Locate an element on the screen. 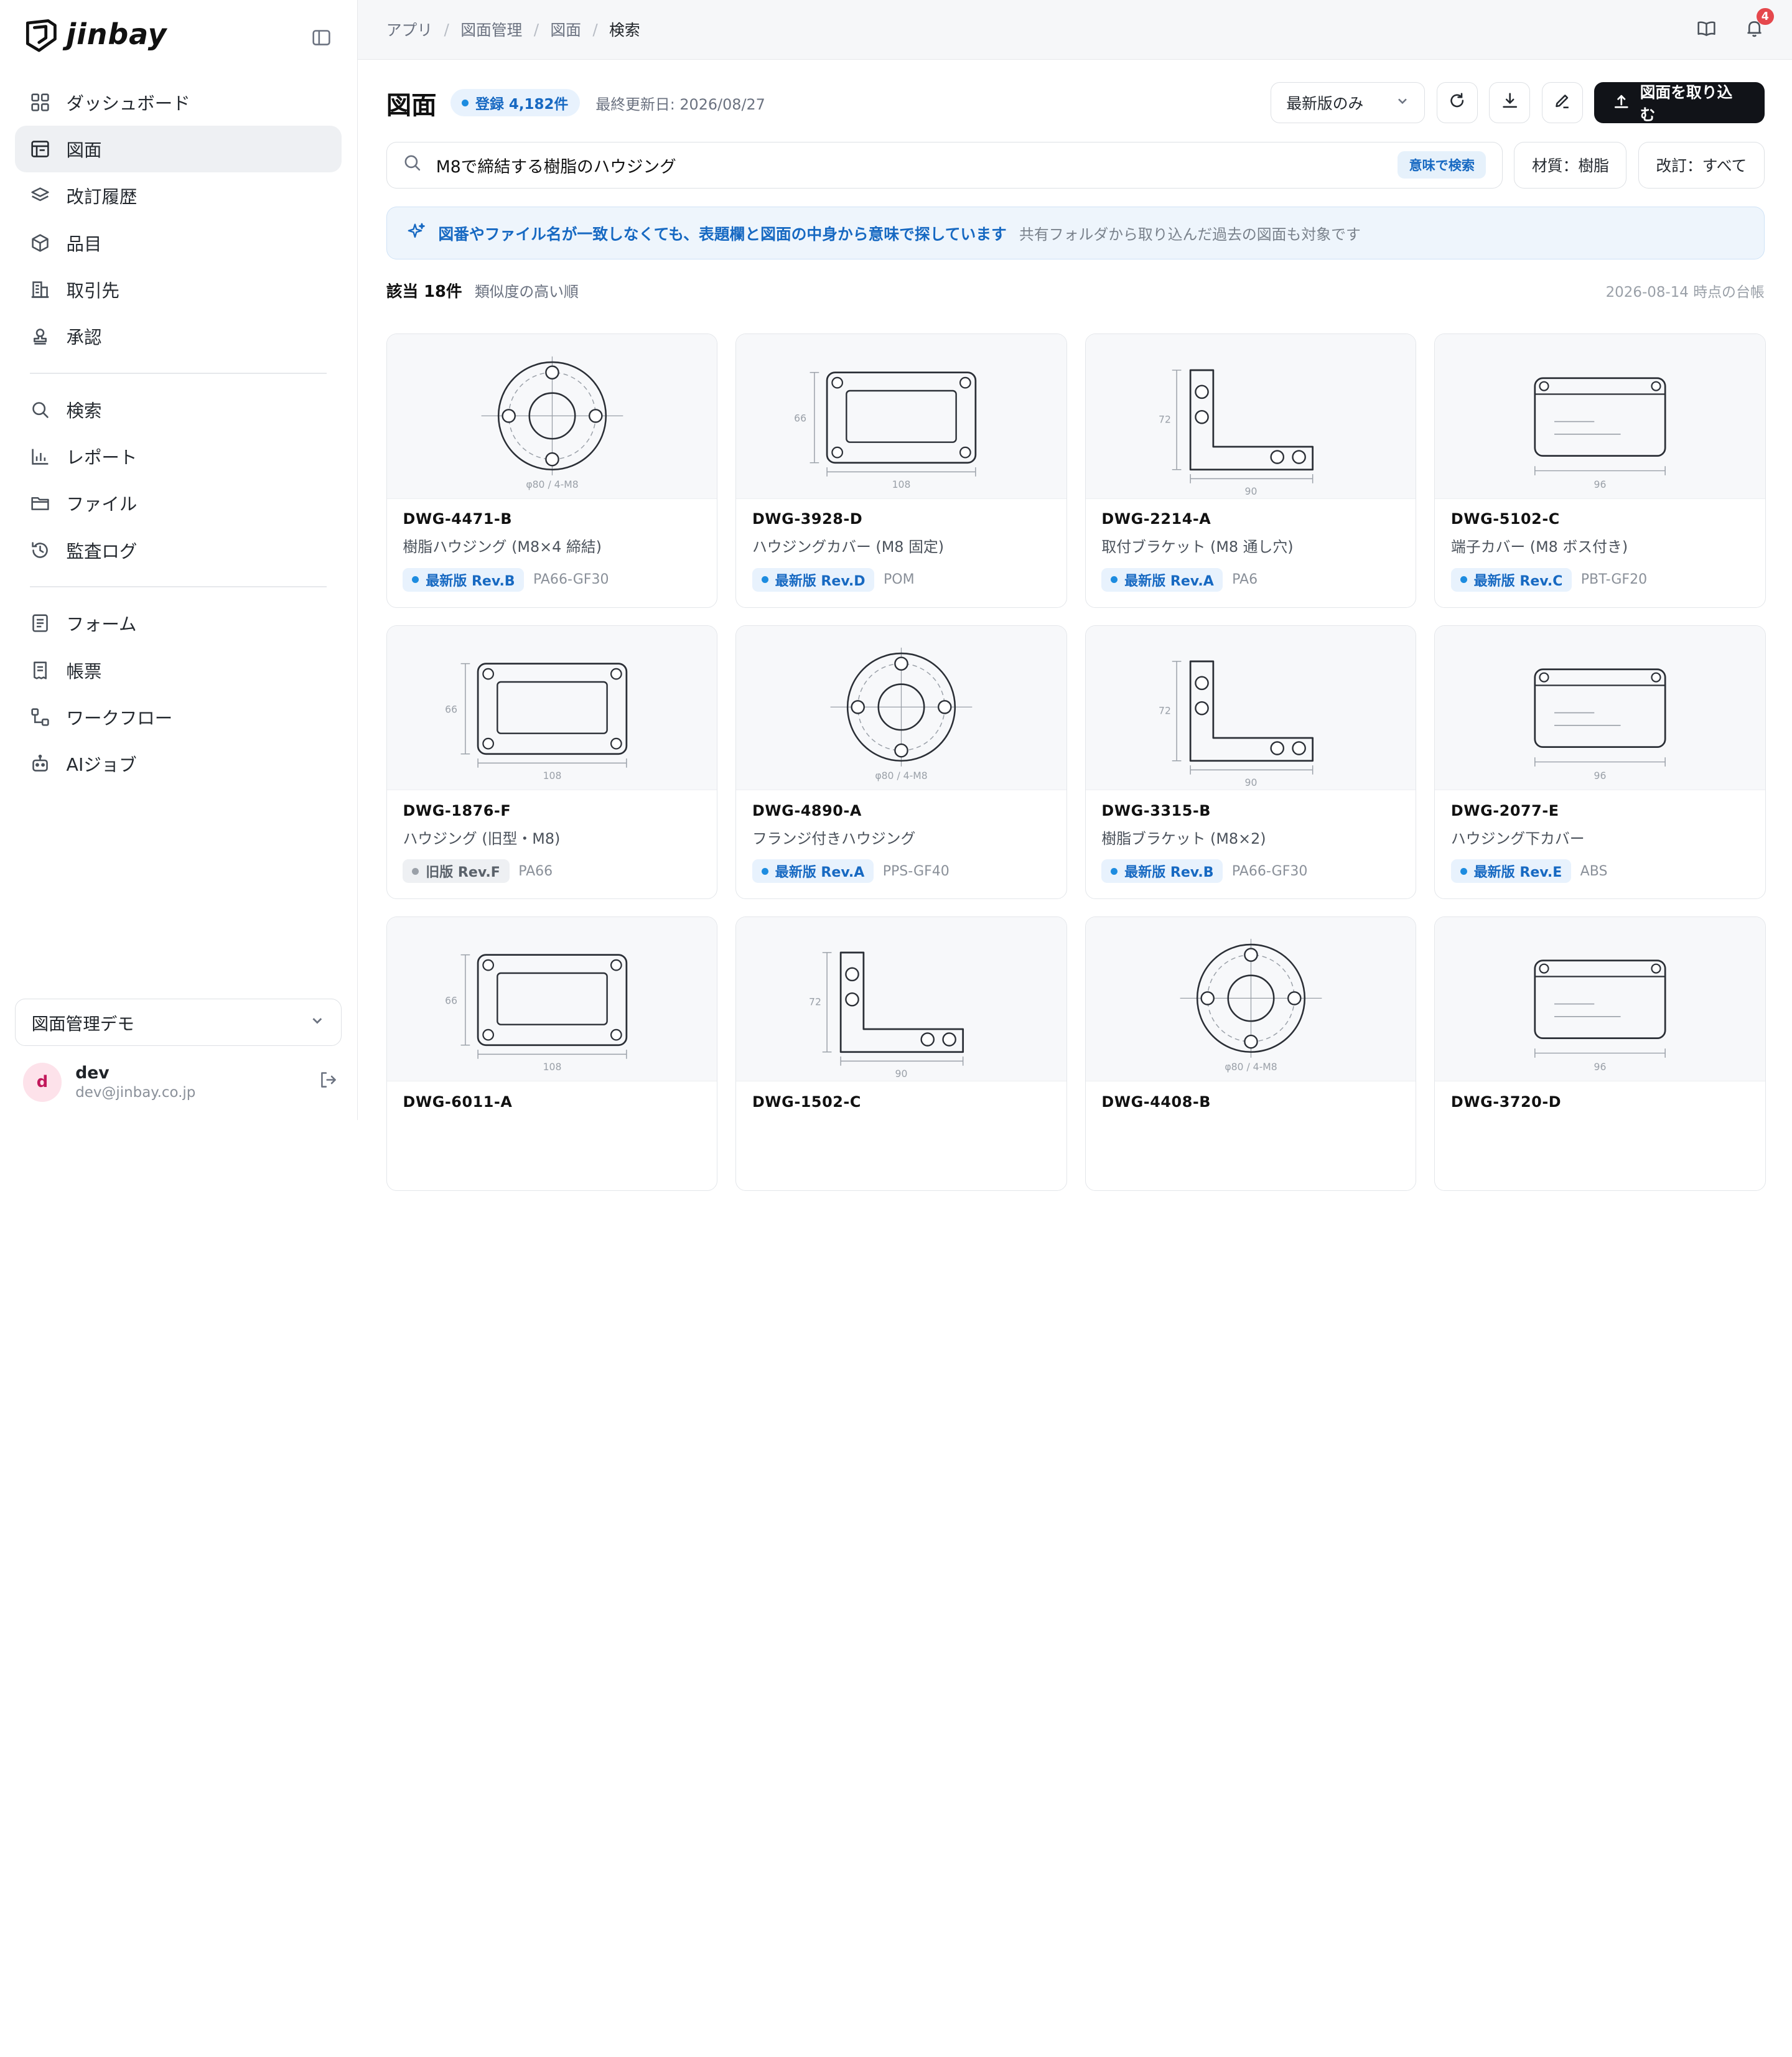 The height and width of the screenshot is (2057, 1792). brand: jinbay is located at coordinates (95, 34).